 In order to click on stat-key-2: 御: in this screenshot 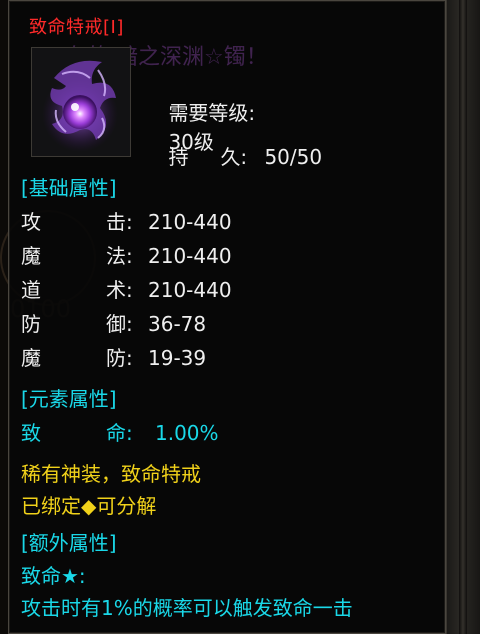, I will do `click(119, 324)`.